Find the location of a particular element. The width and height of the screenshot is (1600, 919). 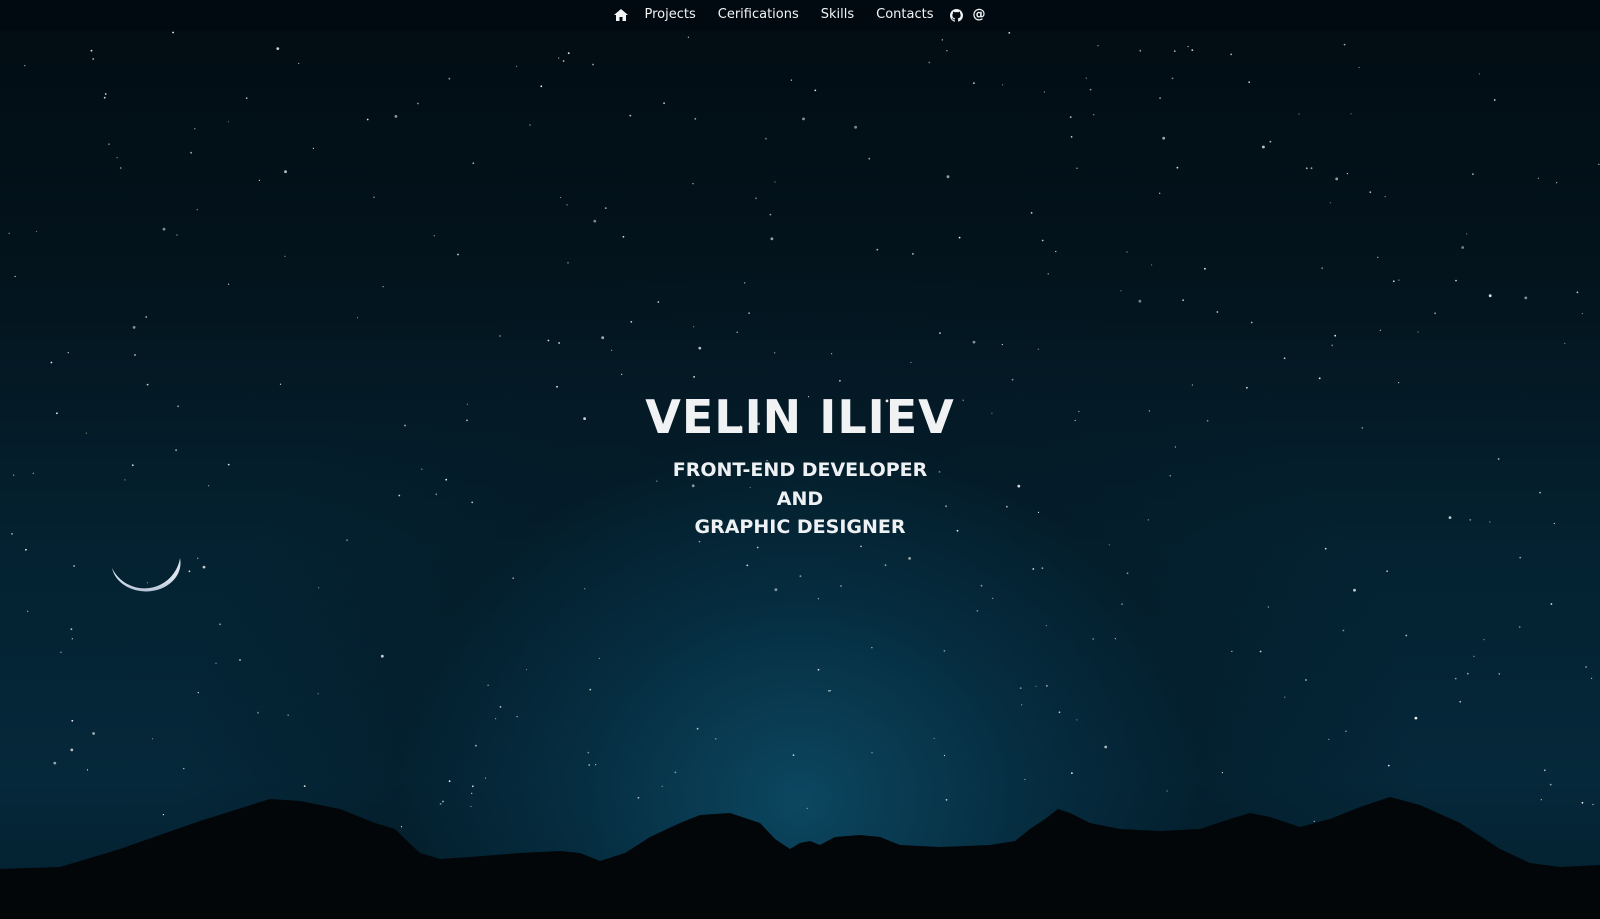

nav-link-projects: Projects is located at coordinates (669, 15).